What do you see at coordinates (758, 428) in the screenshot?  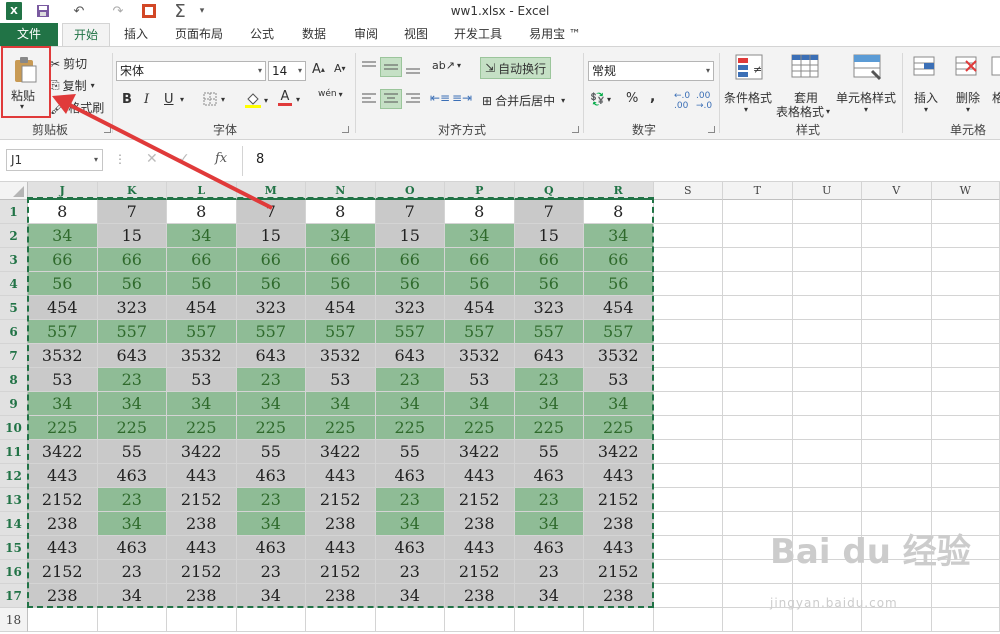 I see `cell-T10` at bounding box center [758, 428].